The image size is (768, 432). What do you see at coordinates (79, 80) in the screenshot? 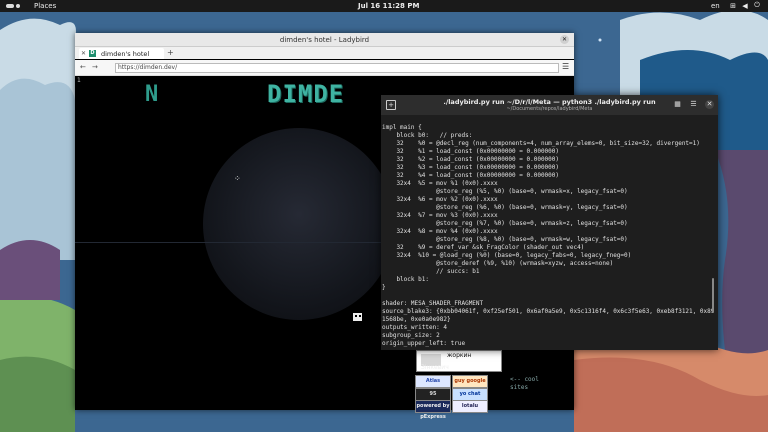
I see `line-number: 1` at bounding box center [79, 80].